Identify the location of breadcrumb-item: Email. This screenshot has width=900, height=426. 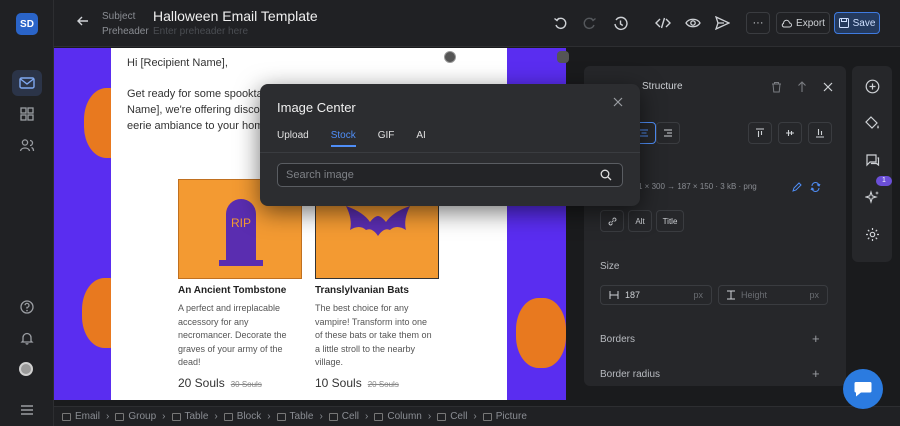
(81, 416).